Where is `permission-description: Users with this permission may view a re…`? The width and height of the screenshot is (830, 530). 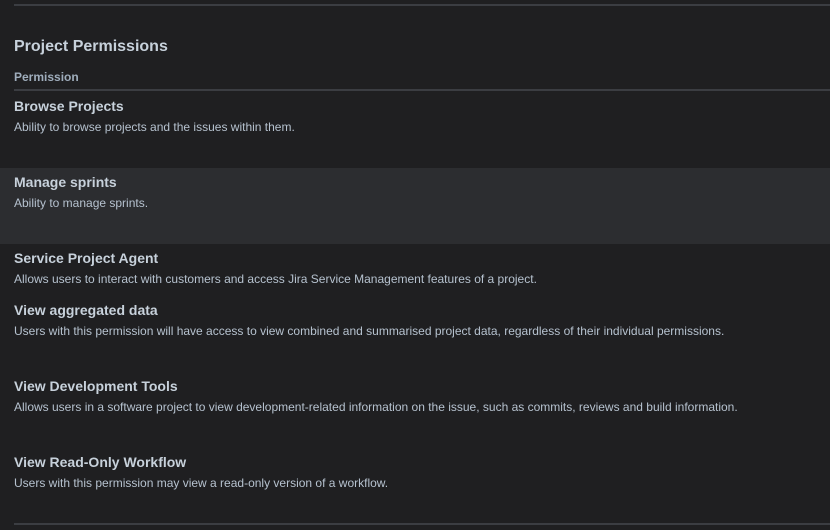
permission-description: Users with this permission may view a re… is located at coordinates (201, 483).